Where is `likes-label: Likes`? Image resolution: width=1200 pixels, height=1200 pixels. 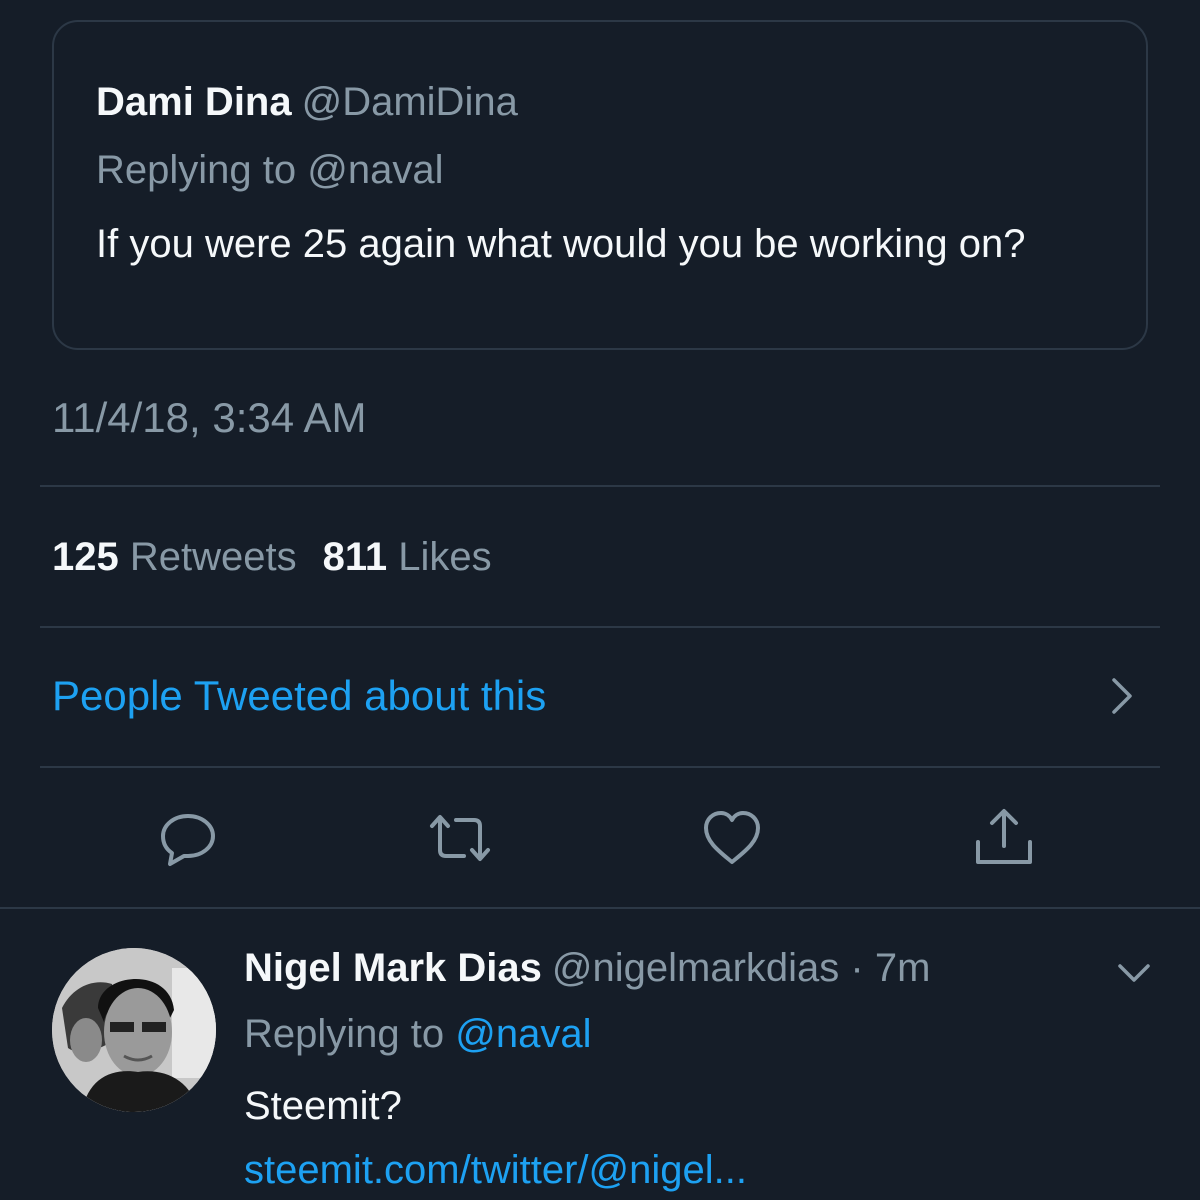
likes-label: Likes is located at coordinates (445, 557).